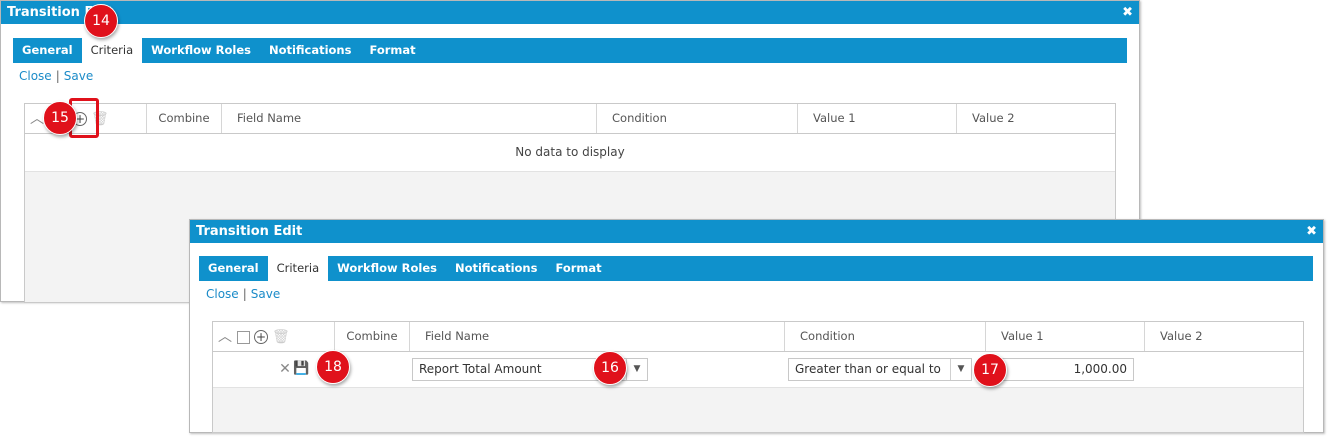  Describe the element at coordinates (285, 369) in the screenshot. I see `x-icon: ✕` at that location.